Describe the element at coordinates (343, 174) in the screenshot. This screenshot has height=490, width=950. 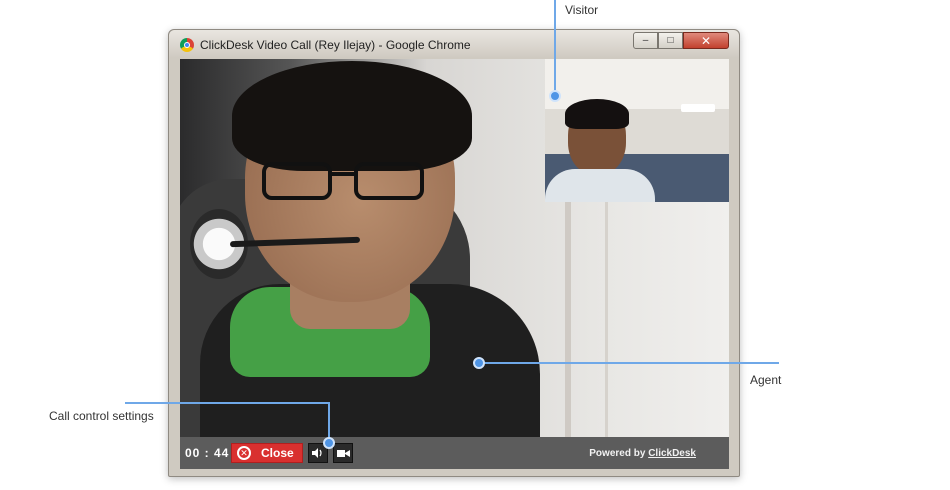
I see `glasses-bridge` at that location.